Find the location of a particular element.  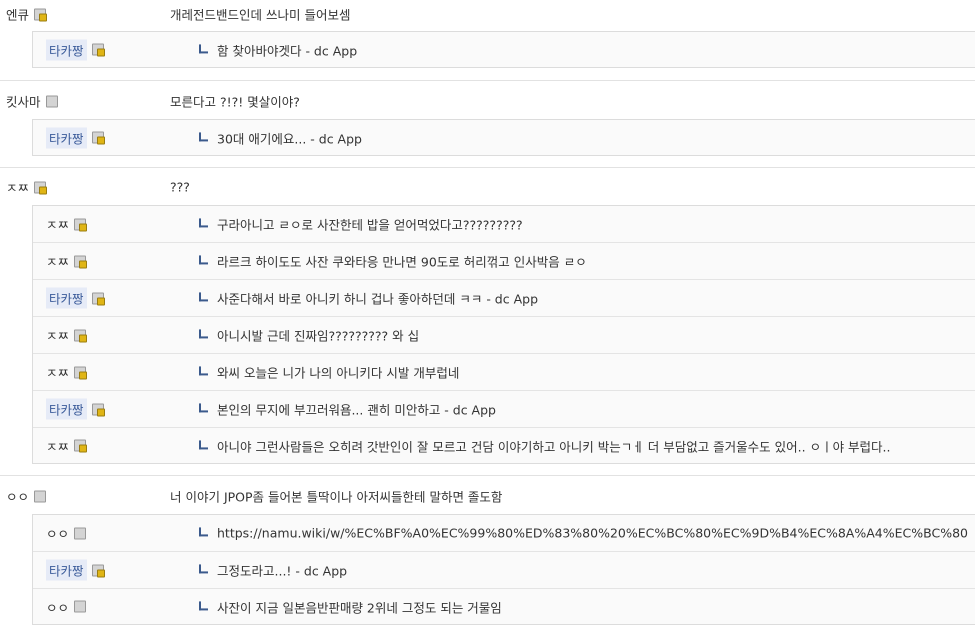

reply-text: 라르크 하이도도 사잔 쿠와타응 만나면 90도로 허리꺾고 인사박음 ㄹㅇ is located at coordinates (402, 262).